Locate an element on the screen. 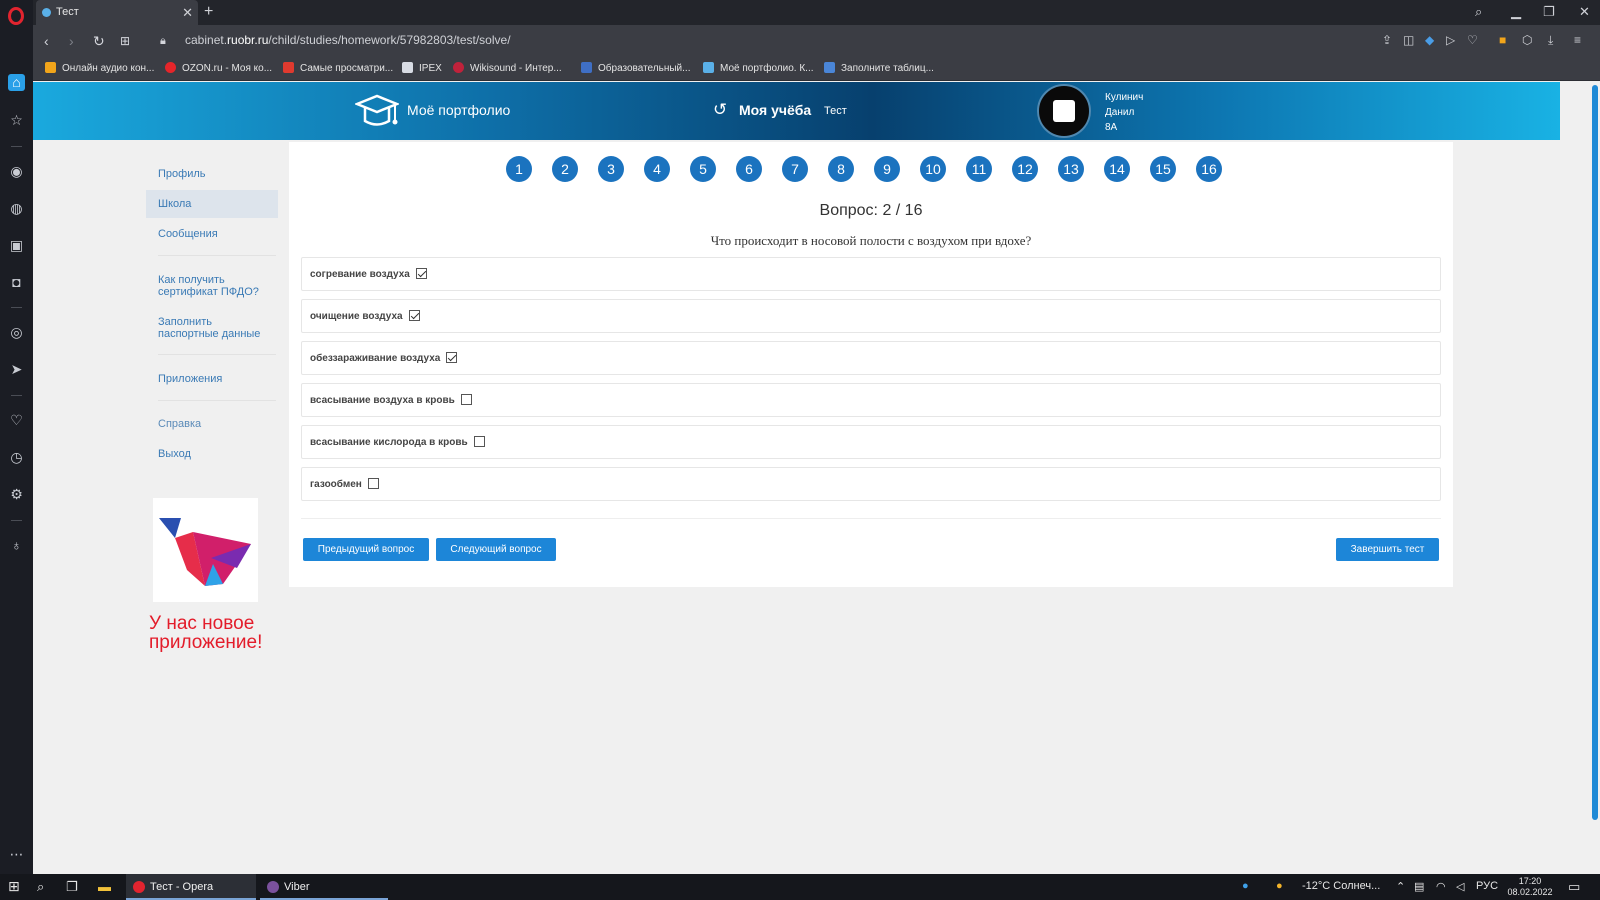  tab-close-icon: ✕ is located at coordinates (187, 12).